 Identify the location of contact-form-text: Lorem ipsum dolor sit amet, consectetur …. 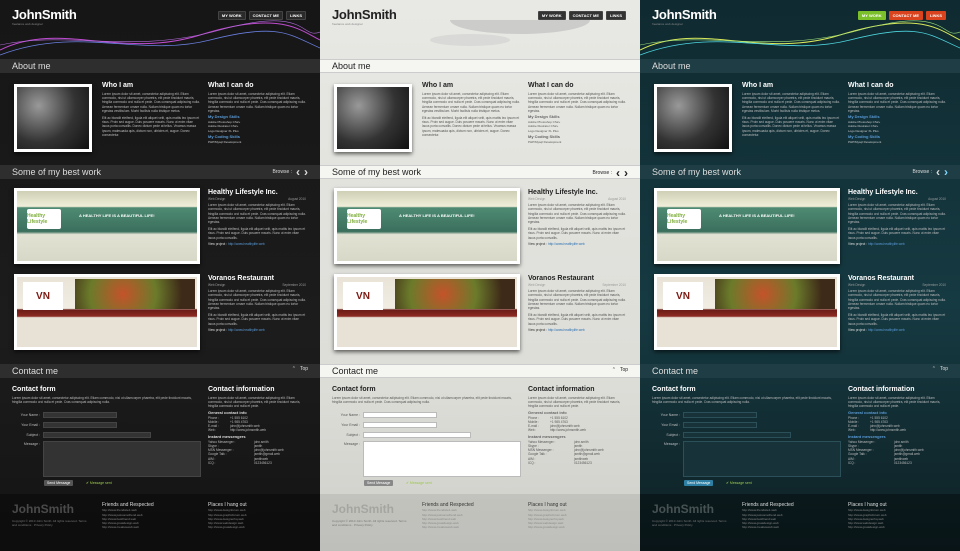
(102, 400).